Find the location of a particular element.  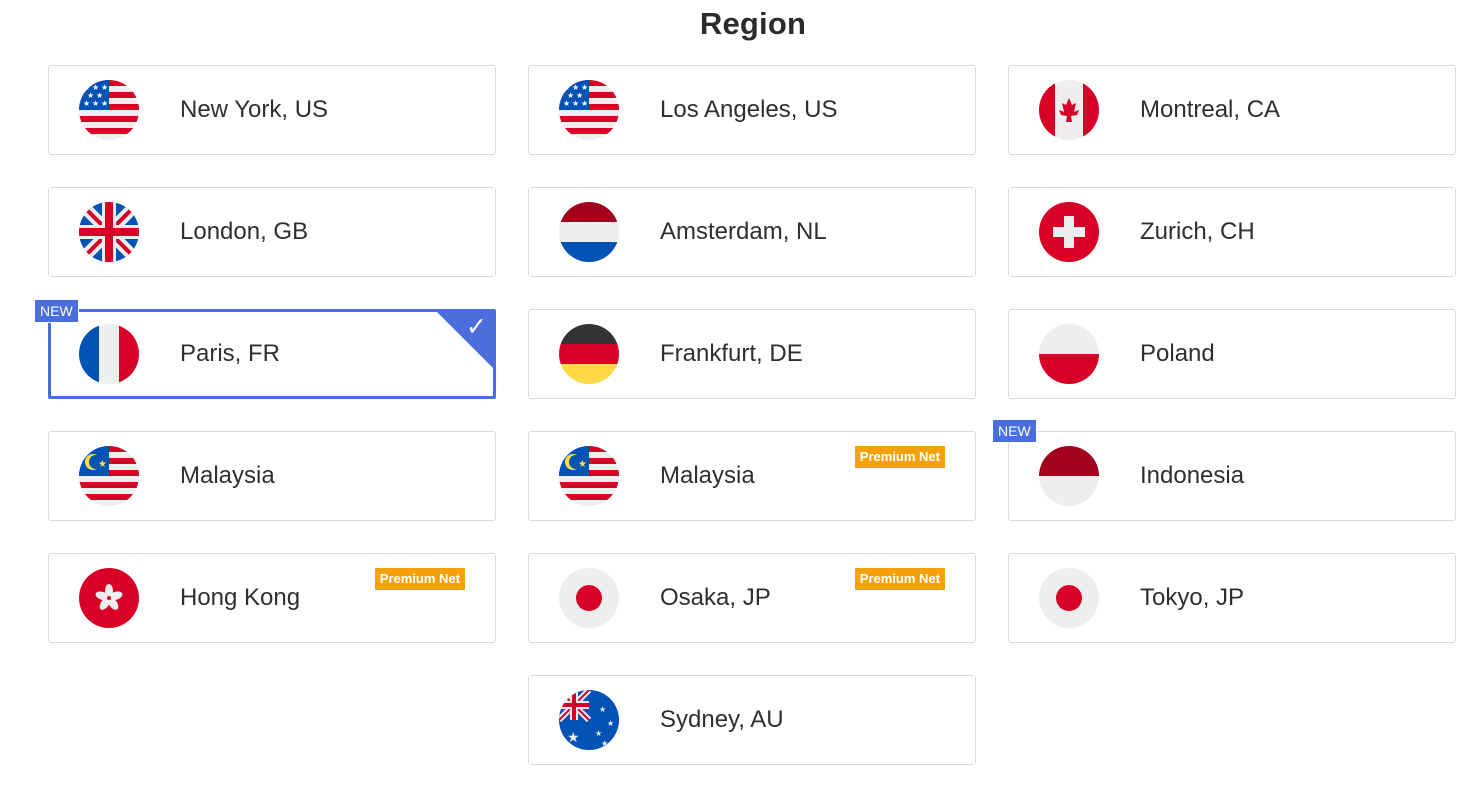

region-card-indonesia: NEW Indonesia is located at coordinates (1224, 470).